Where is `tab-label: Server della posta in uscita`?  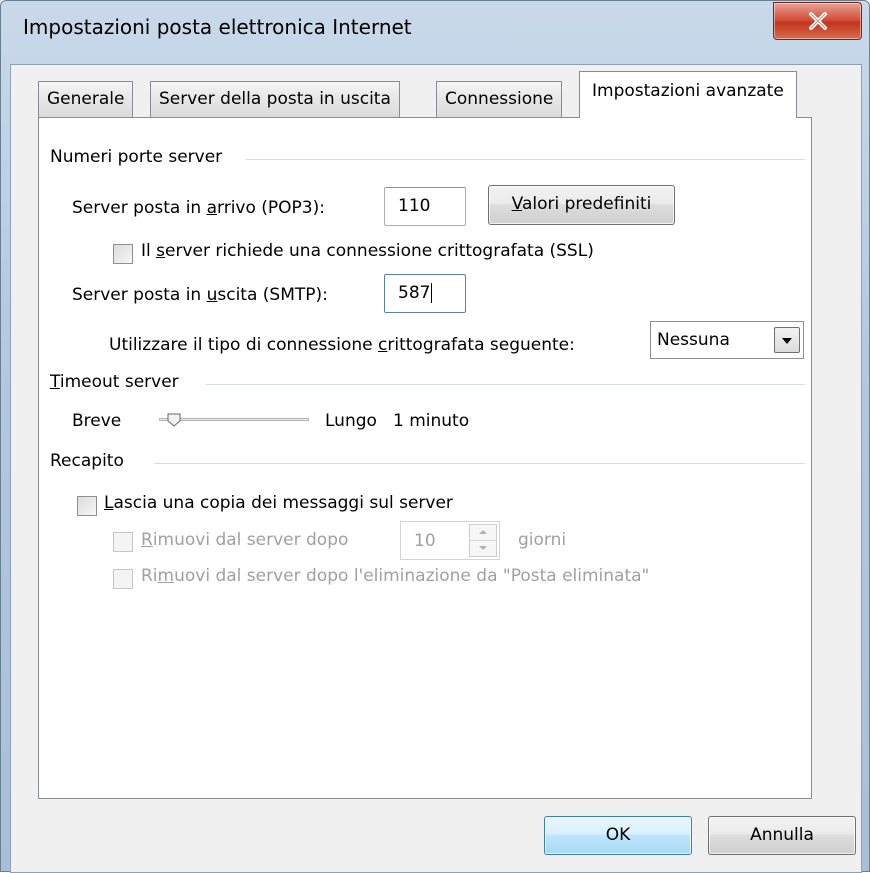
tab-label: Server della posta in uscita is located at coordinates (275, 99).